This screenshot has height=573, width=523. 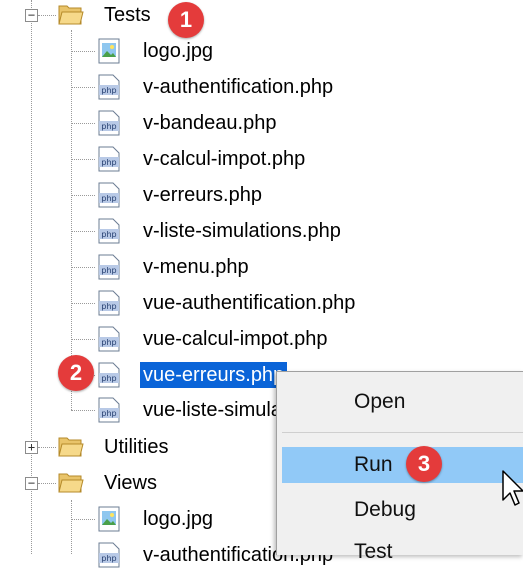 What do you see at coordinates (76, 373) in the screenshot?
I see `step-badge-2: 2` at bounding box center [76, 373].